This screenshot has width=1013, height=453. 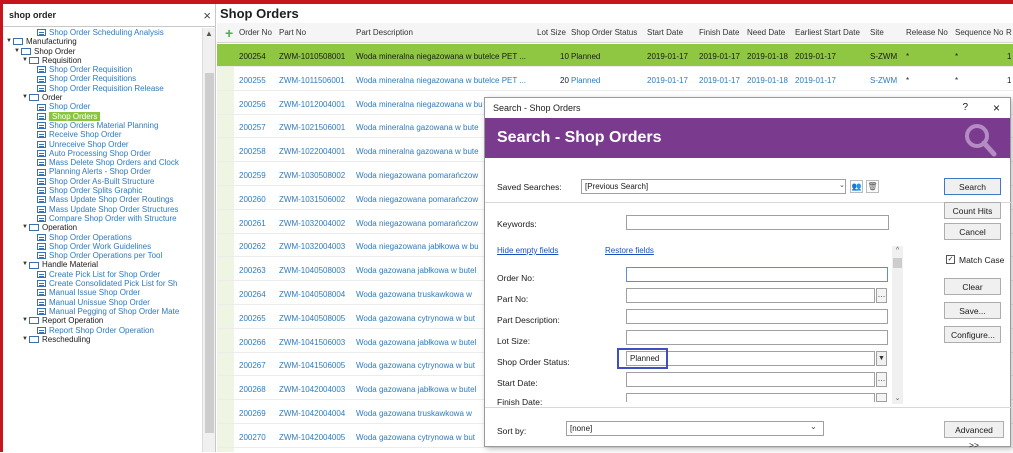 I want to click on tree-item: Shop Order Operations per Tool, so click(x=102, y=255).